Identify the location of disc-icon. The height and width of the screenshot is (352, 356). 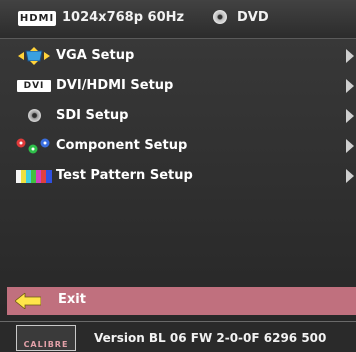
(220, 17).